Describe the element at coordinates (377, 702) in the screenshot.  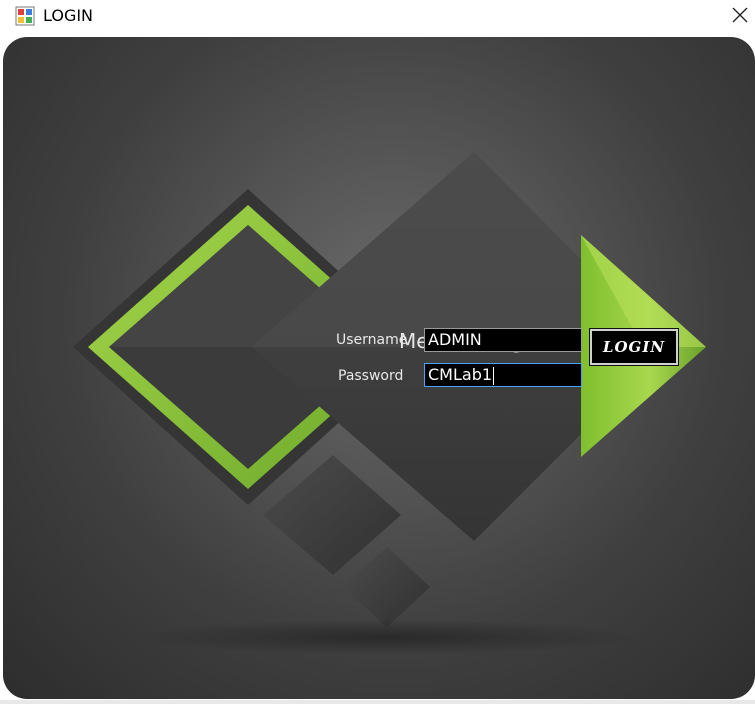
I see `window-bottom-edge` at that location.